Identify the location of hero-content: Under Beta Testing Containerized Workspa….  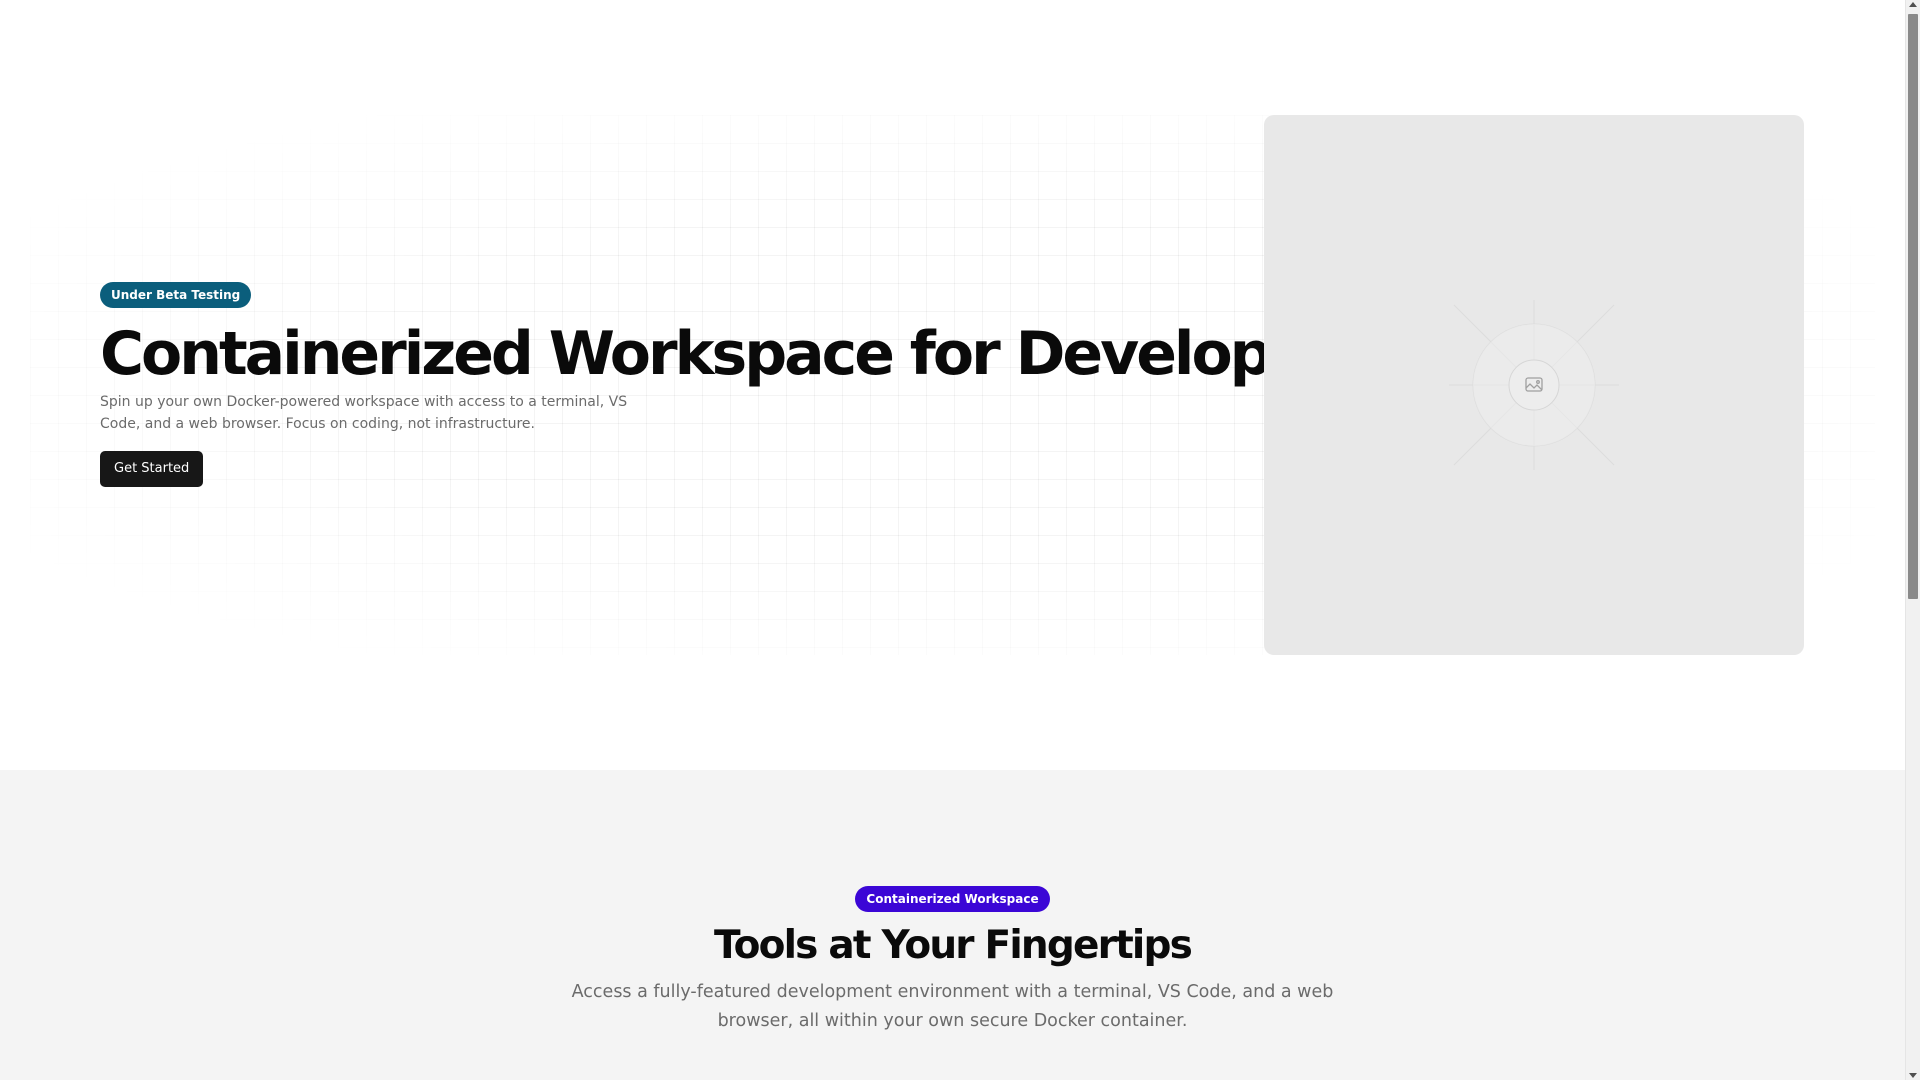
(735, 384).